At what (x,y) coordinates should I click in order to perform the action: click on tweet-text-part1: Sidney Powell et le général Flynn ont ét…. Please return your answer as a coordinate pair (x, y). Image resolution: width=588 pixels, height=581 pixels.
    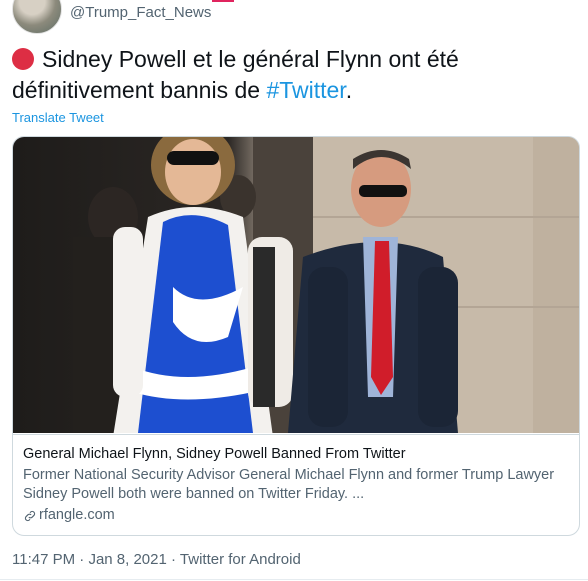
    Looking at the image, I should click on (235, 74).